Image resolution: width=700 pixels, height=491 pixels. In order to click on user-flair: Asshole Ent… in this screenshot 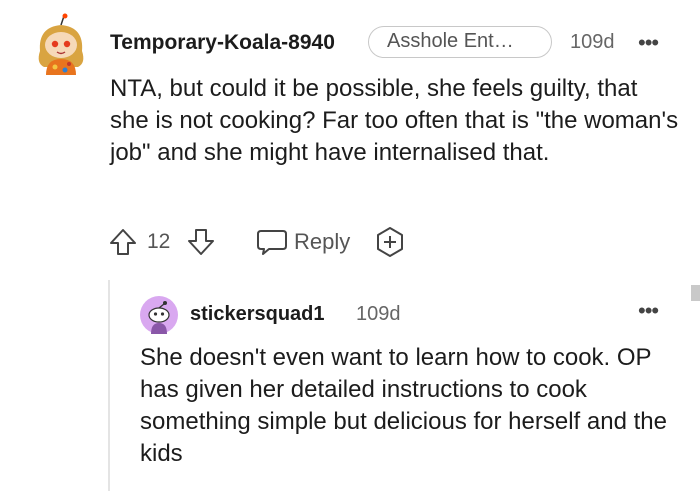, I will do `click(460, 42)`.